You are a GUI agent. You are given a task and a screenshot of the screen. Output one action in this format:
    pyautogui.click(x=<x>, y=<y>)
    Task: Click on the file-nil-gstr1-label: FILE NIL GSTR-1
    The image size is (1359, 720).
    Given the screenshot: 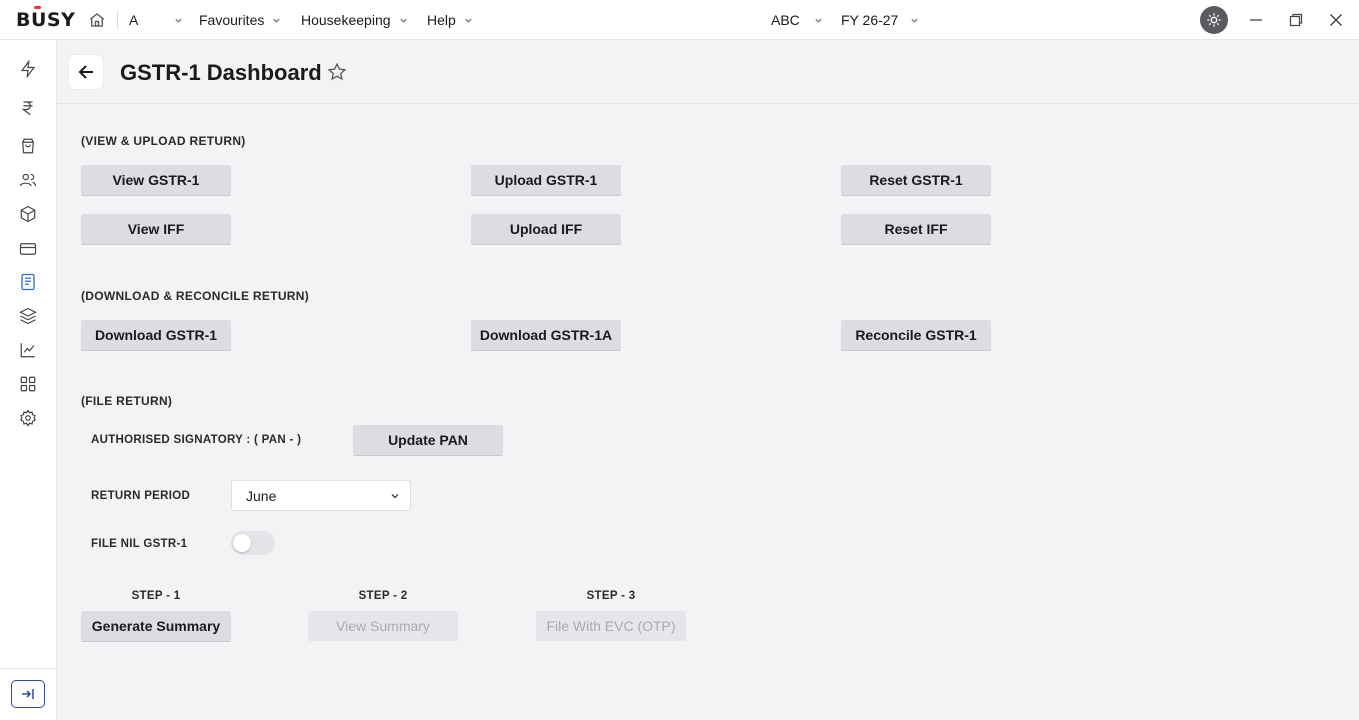 What is the action you would take?
    pyautogui.click(x=139, y=544)
    